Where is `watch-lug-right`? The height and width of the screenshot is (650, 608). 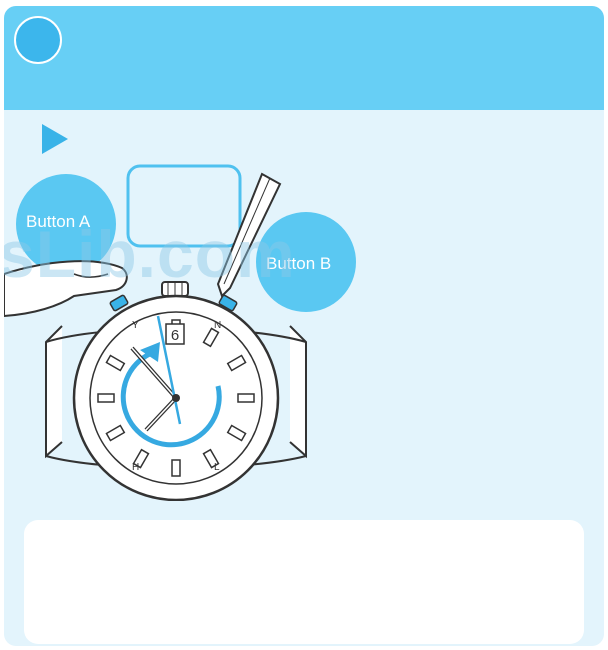 watch-lug-right is located at coordinates (298, 392).